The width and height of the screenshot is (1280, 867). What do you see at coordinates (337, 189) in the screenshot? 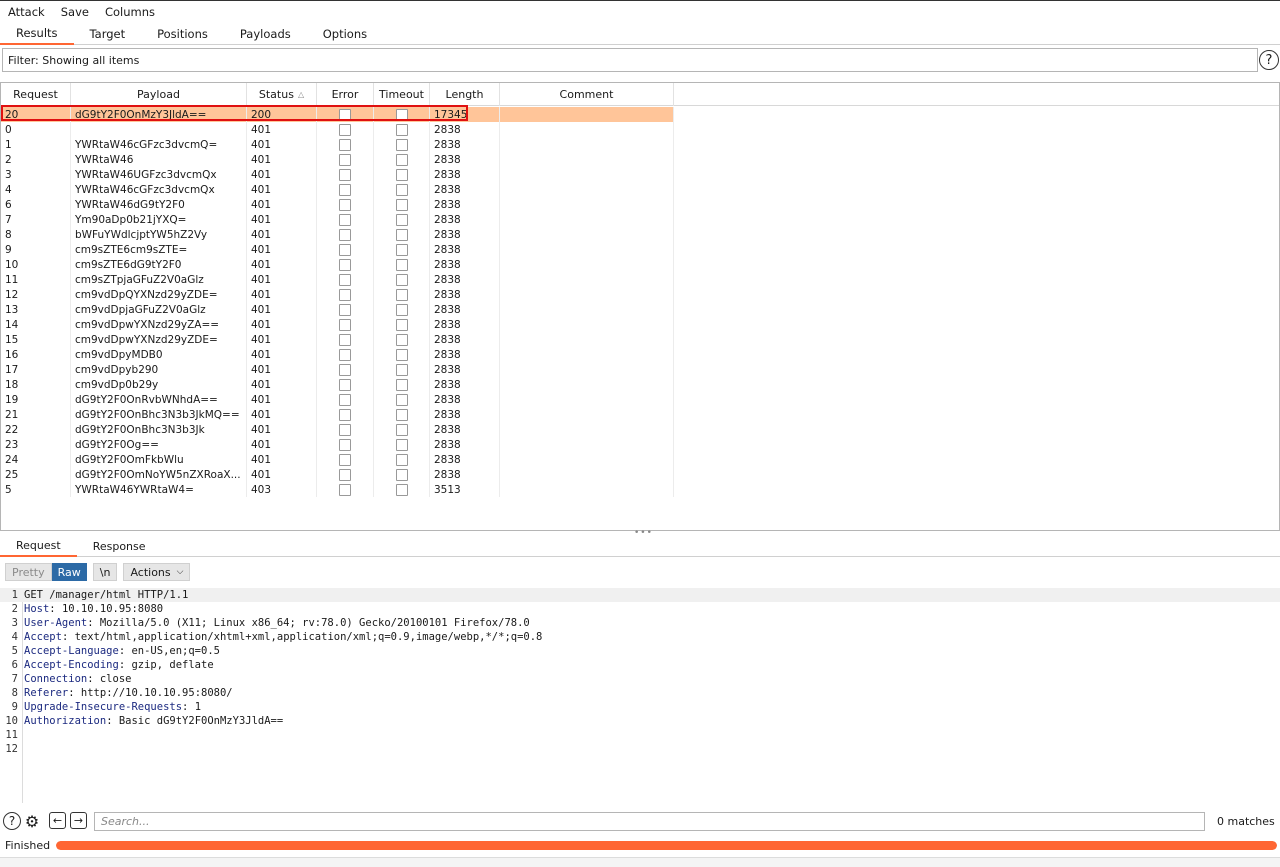
I see `table-row: 4 YWRtaW46cGFzc3dvcmQx 401 2838` at bounding box center [337, 189].